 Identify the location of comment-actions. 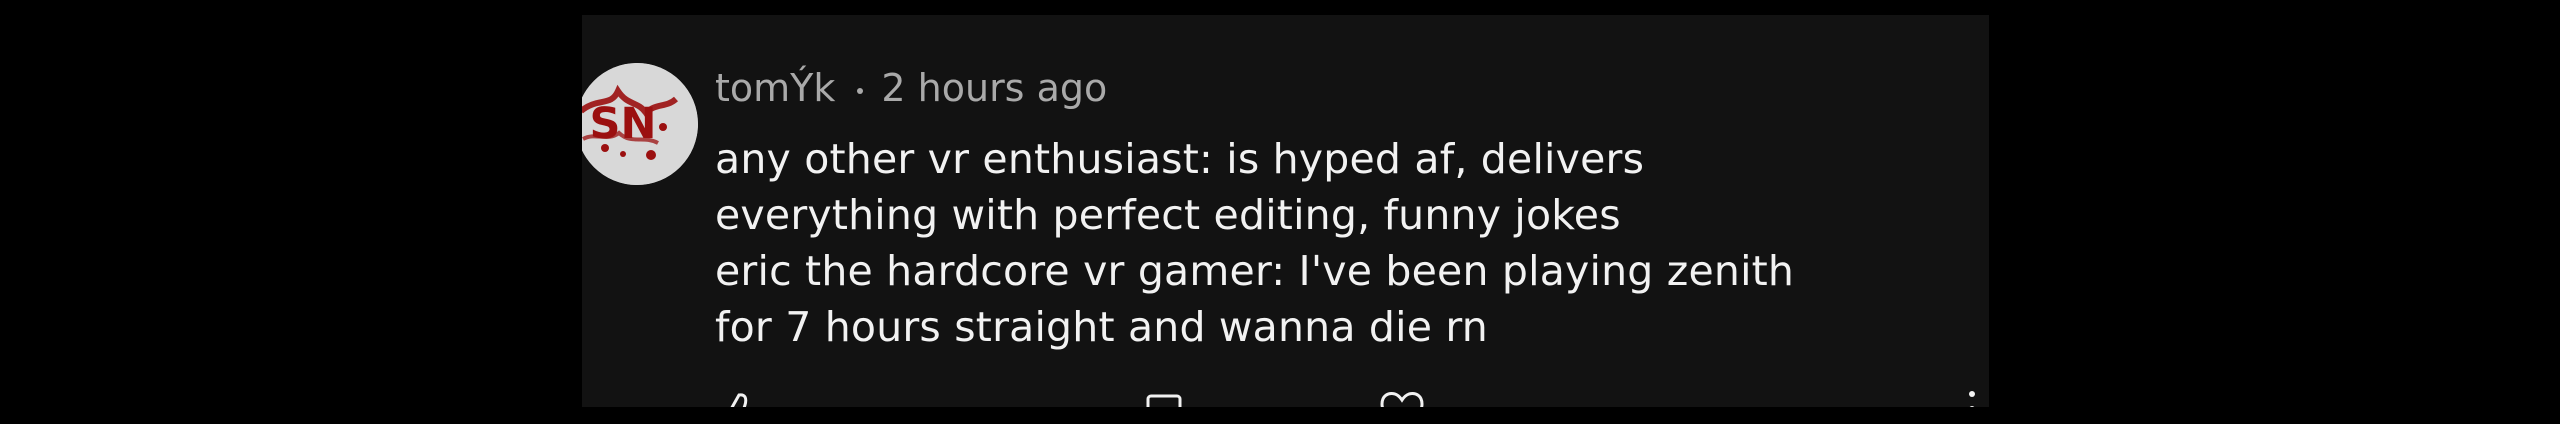
(1285, 399).